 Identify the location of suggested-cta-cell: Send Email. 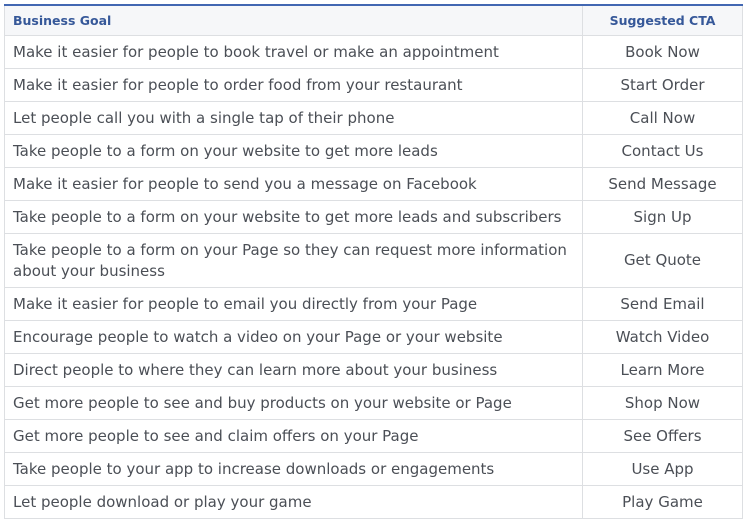
(662, 304).